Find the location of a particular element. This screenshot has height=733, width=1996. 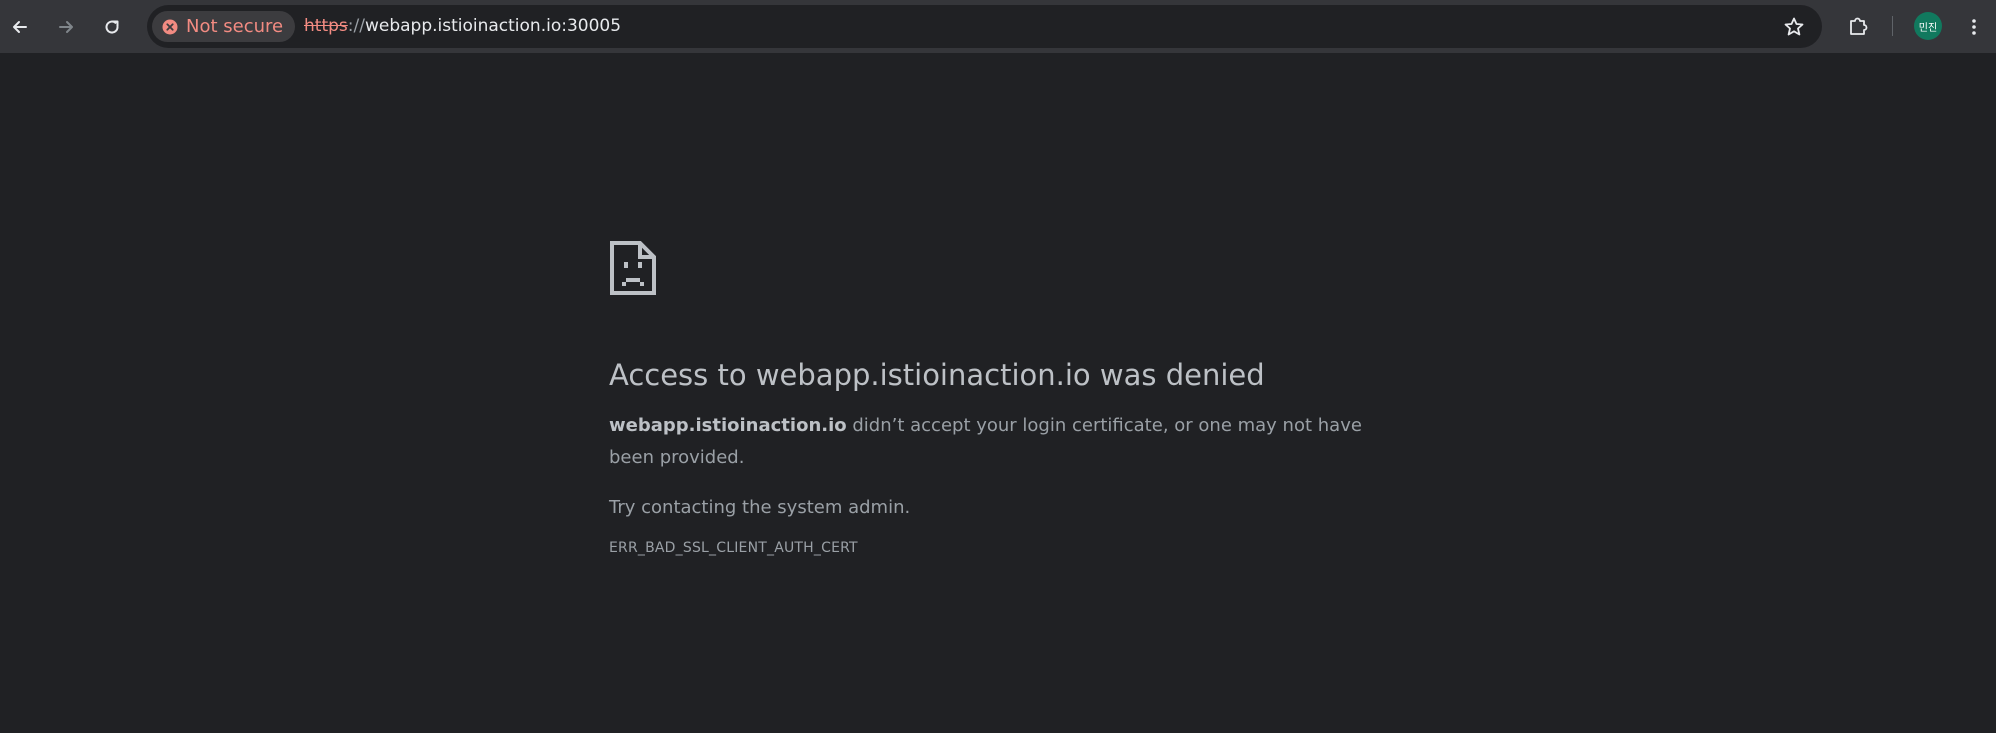

arrow-left-icon is located at coordinates (20, 27).